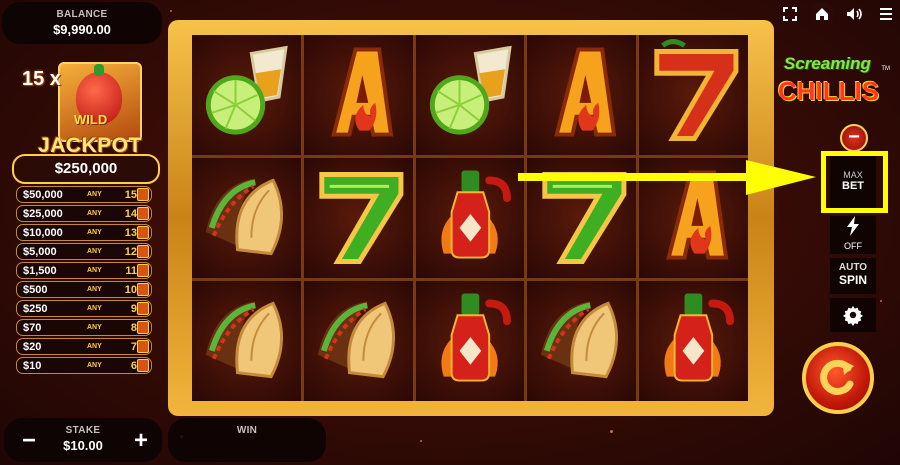 This screenshot has height=465, width=900. Describe the element at coordinates (854, 138) in the screenshot. I see `bet-decrease-button: −` at that location.